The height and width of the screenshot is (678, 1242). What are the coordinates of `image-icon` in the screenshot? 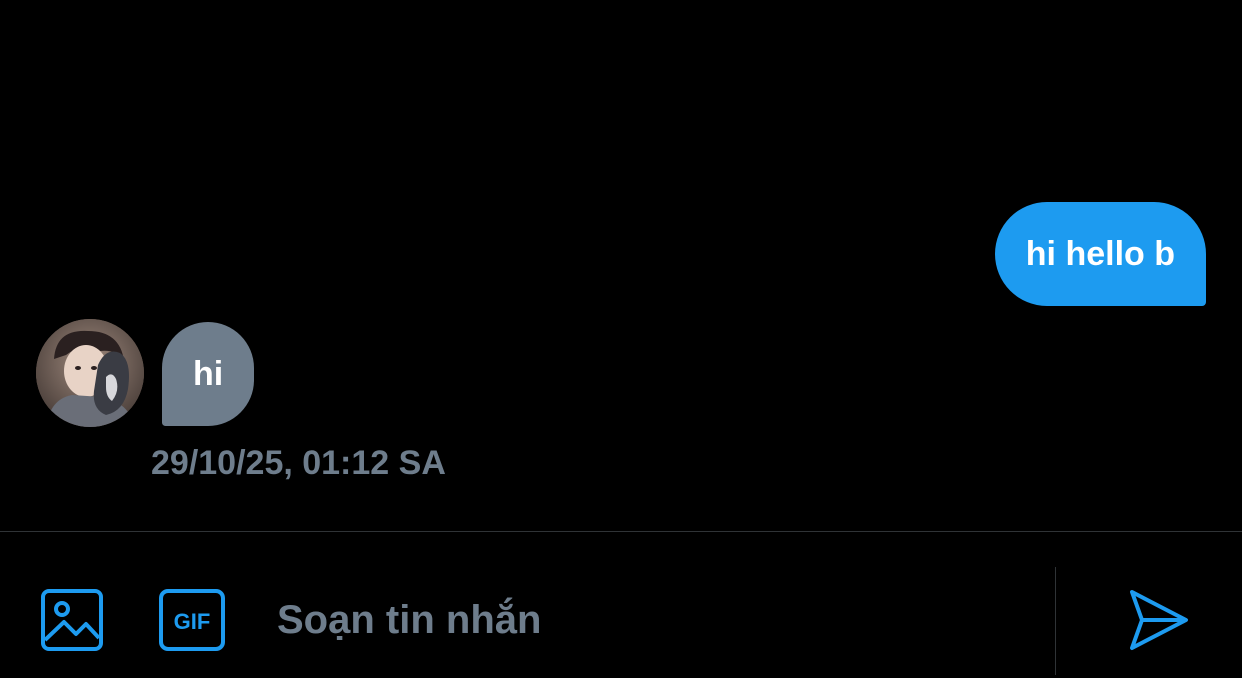 It's located at (72, 620).